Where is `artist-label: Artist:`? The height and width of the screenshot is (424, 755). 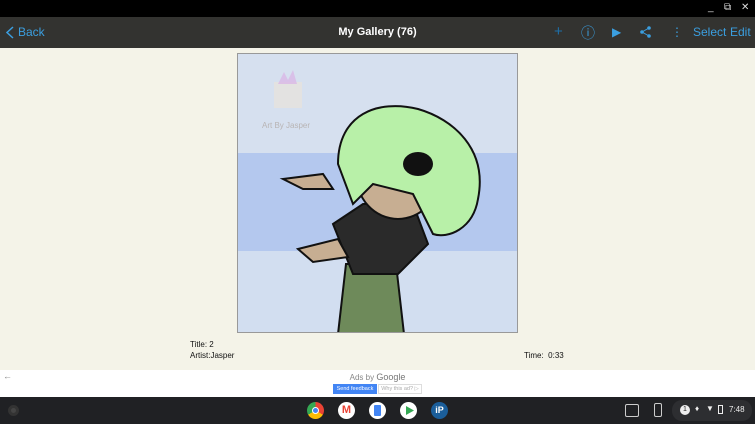
artist-label: Artist: is located at coordinates (200, 355).